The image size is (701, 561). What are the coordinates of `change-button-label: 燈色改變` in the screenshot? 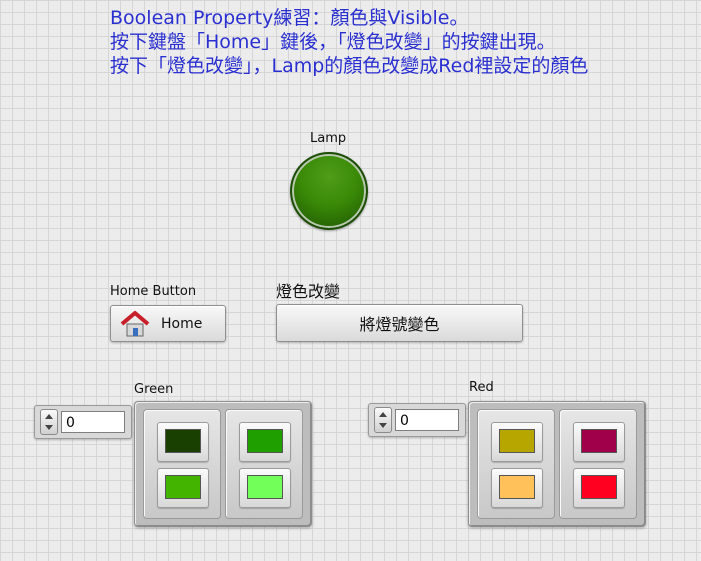 It's located at (308, 291).